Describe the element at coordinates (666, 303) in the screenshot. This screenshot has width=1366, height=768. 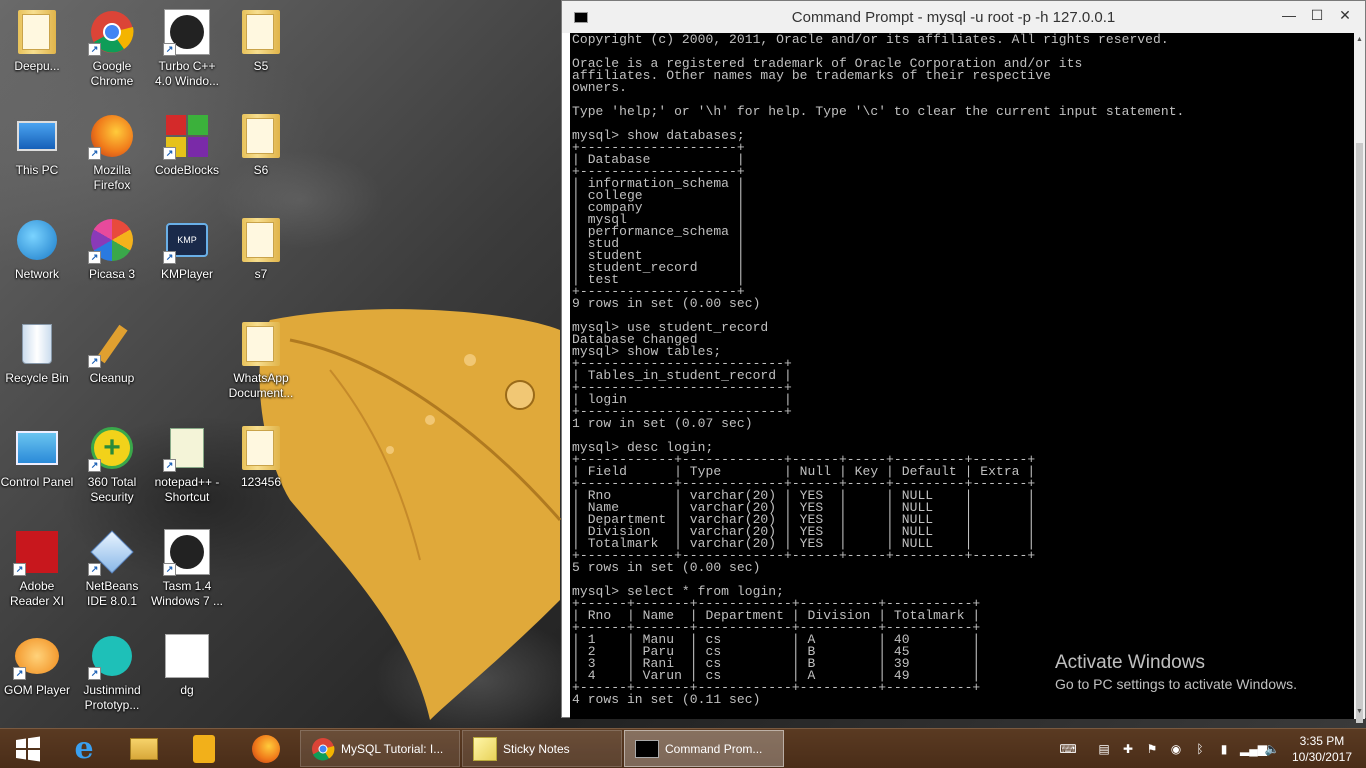
I see `console-line: 9 rows in set (0.00 sec)` at that location.